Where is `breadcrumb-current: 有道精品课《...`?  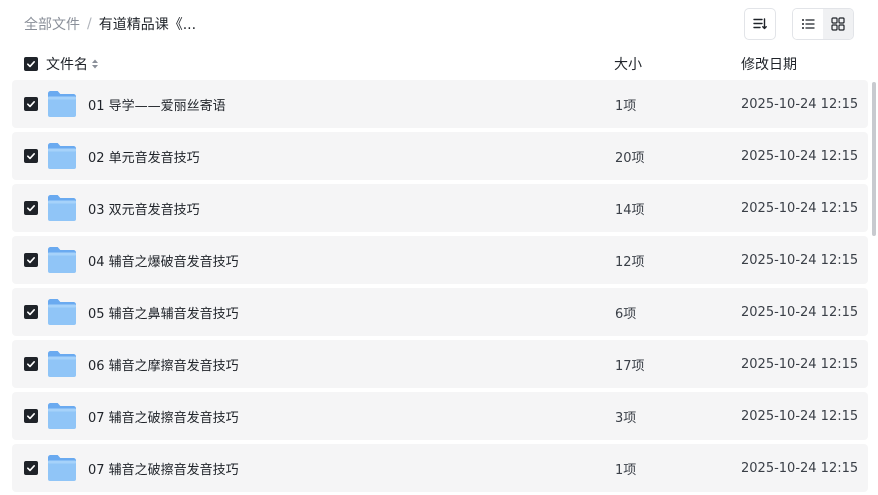
breadcrumb-current: 有道精品课《... is located at coordinates (147, 25).